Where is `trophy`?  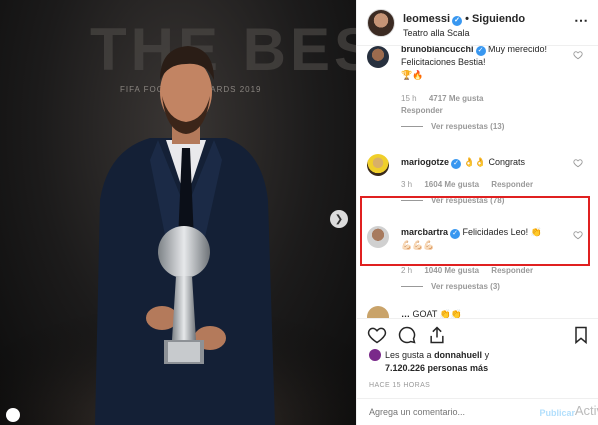 trophy is located at coordinates (184, 252).